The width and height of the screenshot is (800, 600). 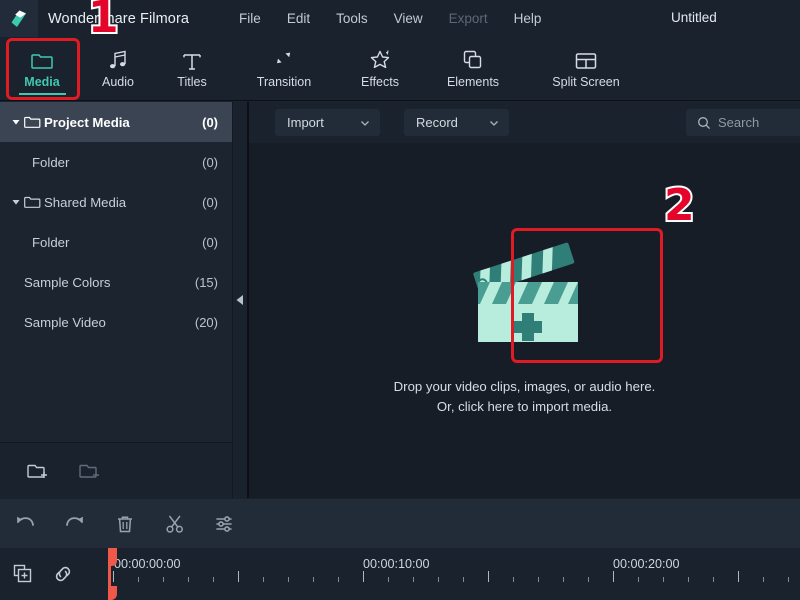 What do you see at coordinates (85, 202) in the screenshot?
I see `tree-item-label: Shared Media` at bounding box center [85, 202].